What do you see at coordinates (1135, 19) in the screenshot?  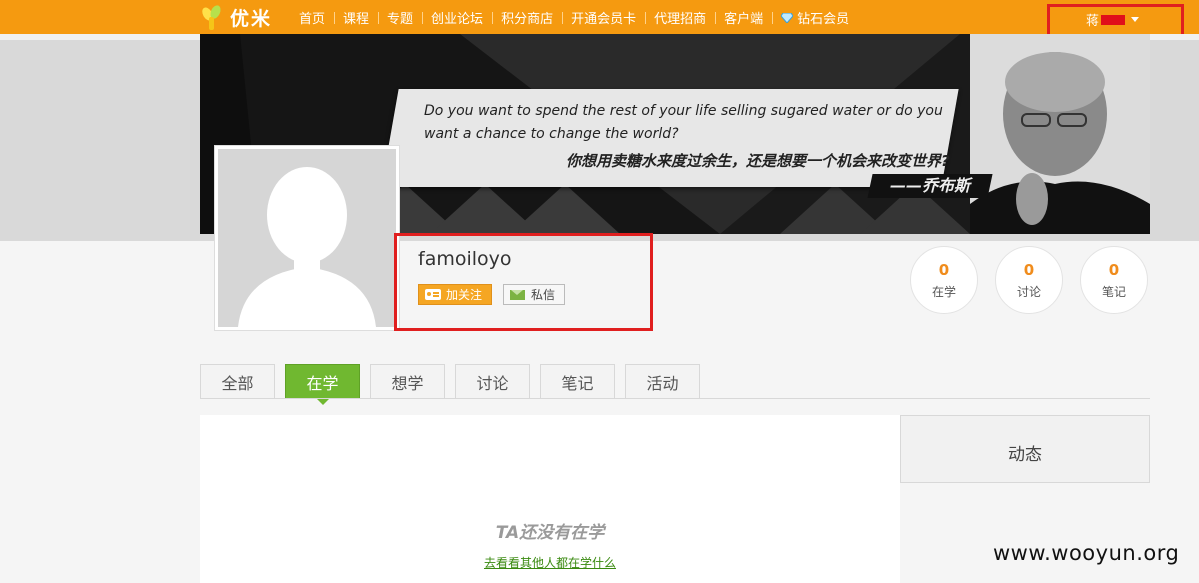 I see `chevron-down-icon` at bounding box center [1135, 19].